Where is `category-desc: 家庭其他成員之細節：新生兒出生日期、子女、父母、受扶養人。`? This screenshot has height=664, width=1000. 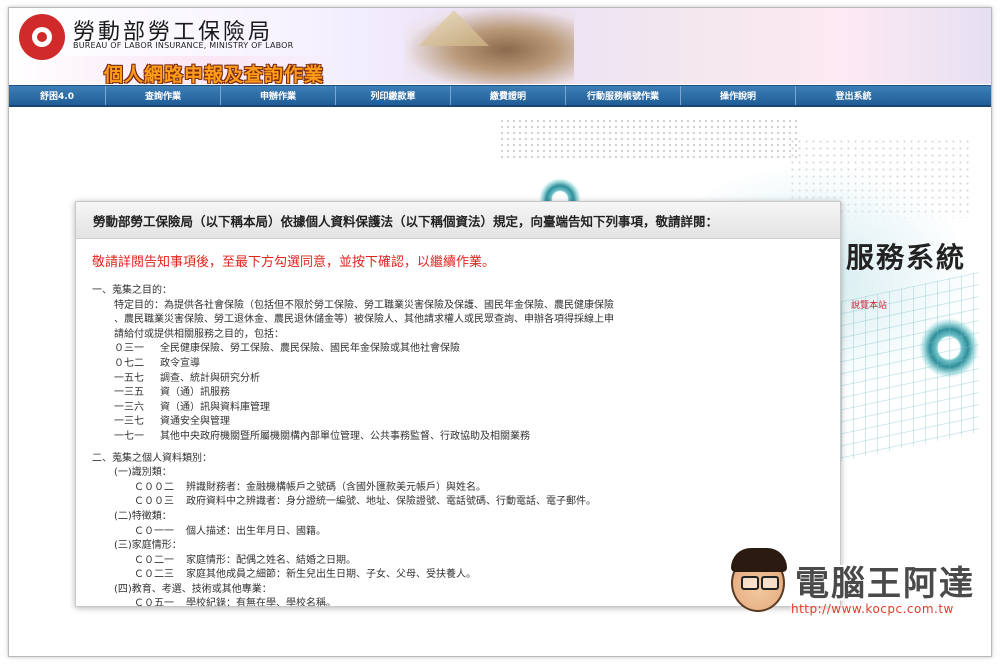
category-desc: 家庭其他成員之細節：新生兒出生日期、子女、父母、受扶養人。 is located at coordinates (331, 575).